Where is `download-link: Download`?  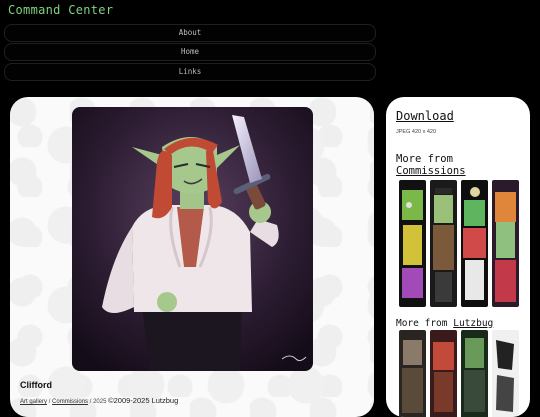 download-link: Download is located at coordinates (425, 116).